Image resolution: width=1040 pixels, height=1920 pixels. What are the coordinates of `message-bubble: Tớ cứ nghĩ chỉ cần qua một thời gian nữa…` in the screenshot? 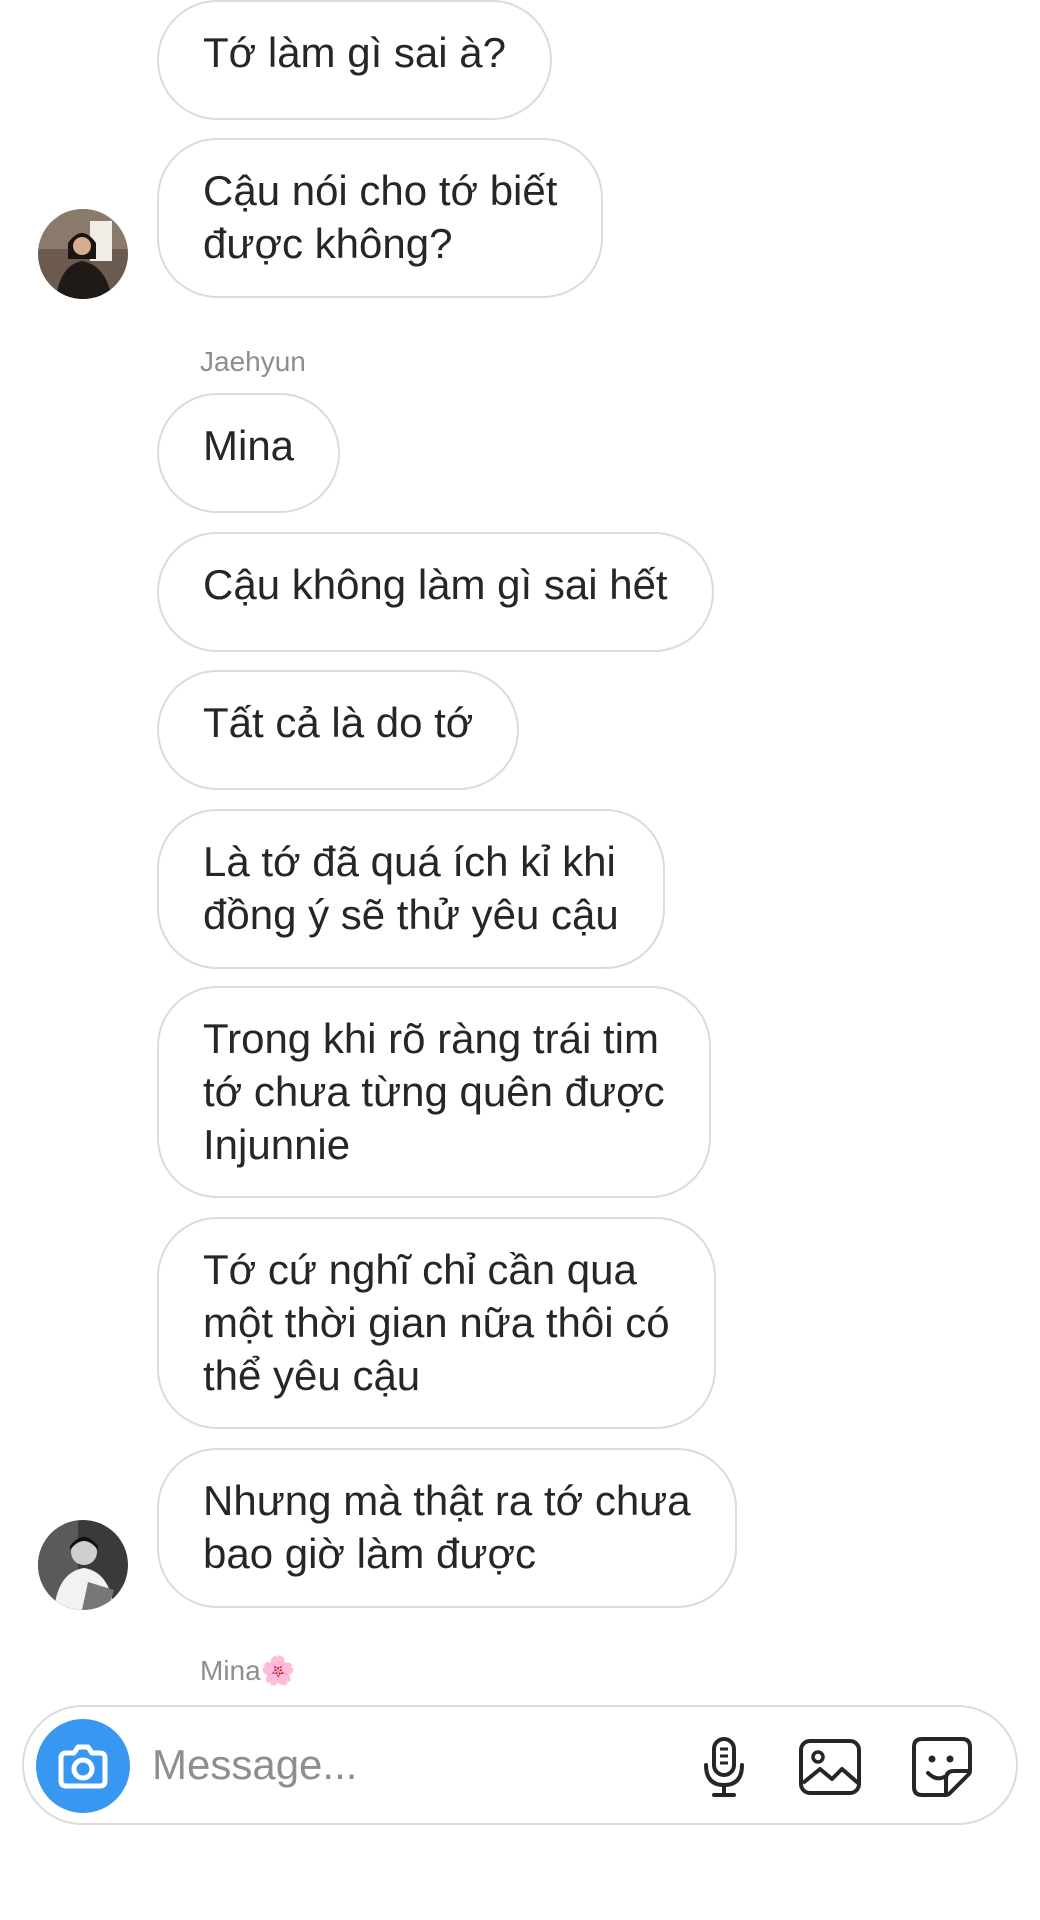 It's located at (436, 1323).